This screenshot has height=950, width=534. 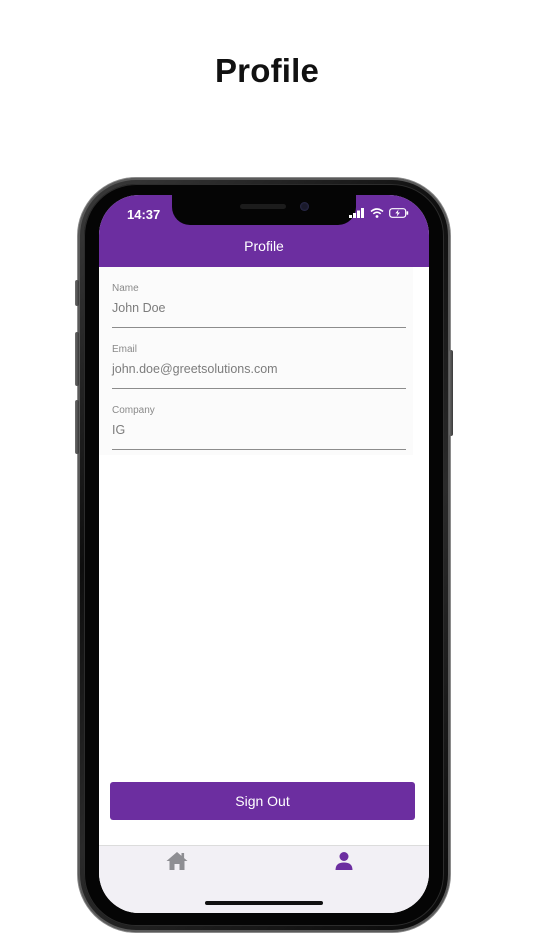 I want to click on name-value: John Doe, so click(x=139, y=308).